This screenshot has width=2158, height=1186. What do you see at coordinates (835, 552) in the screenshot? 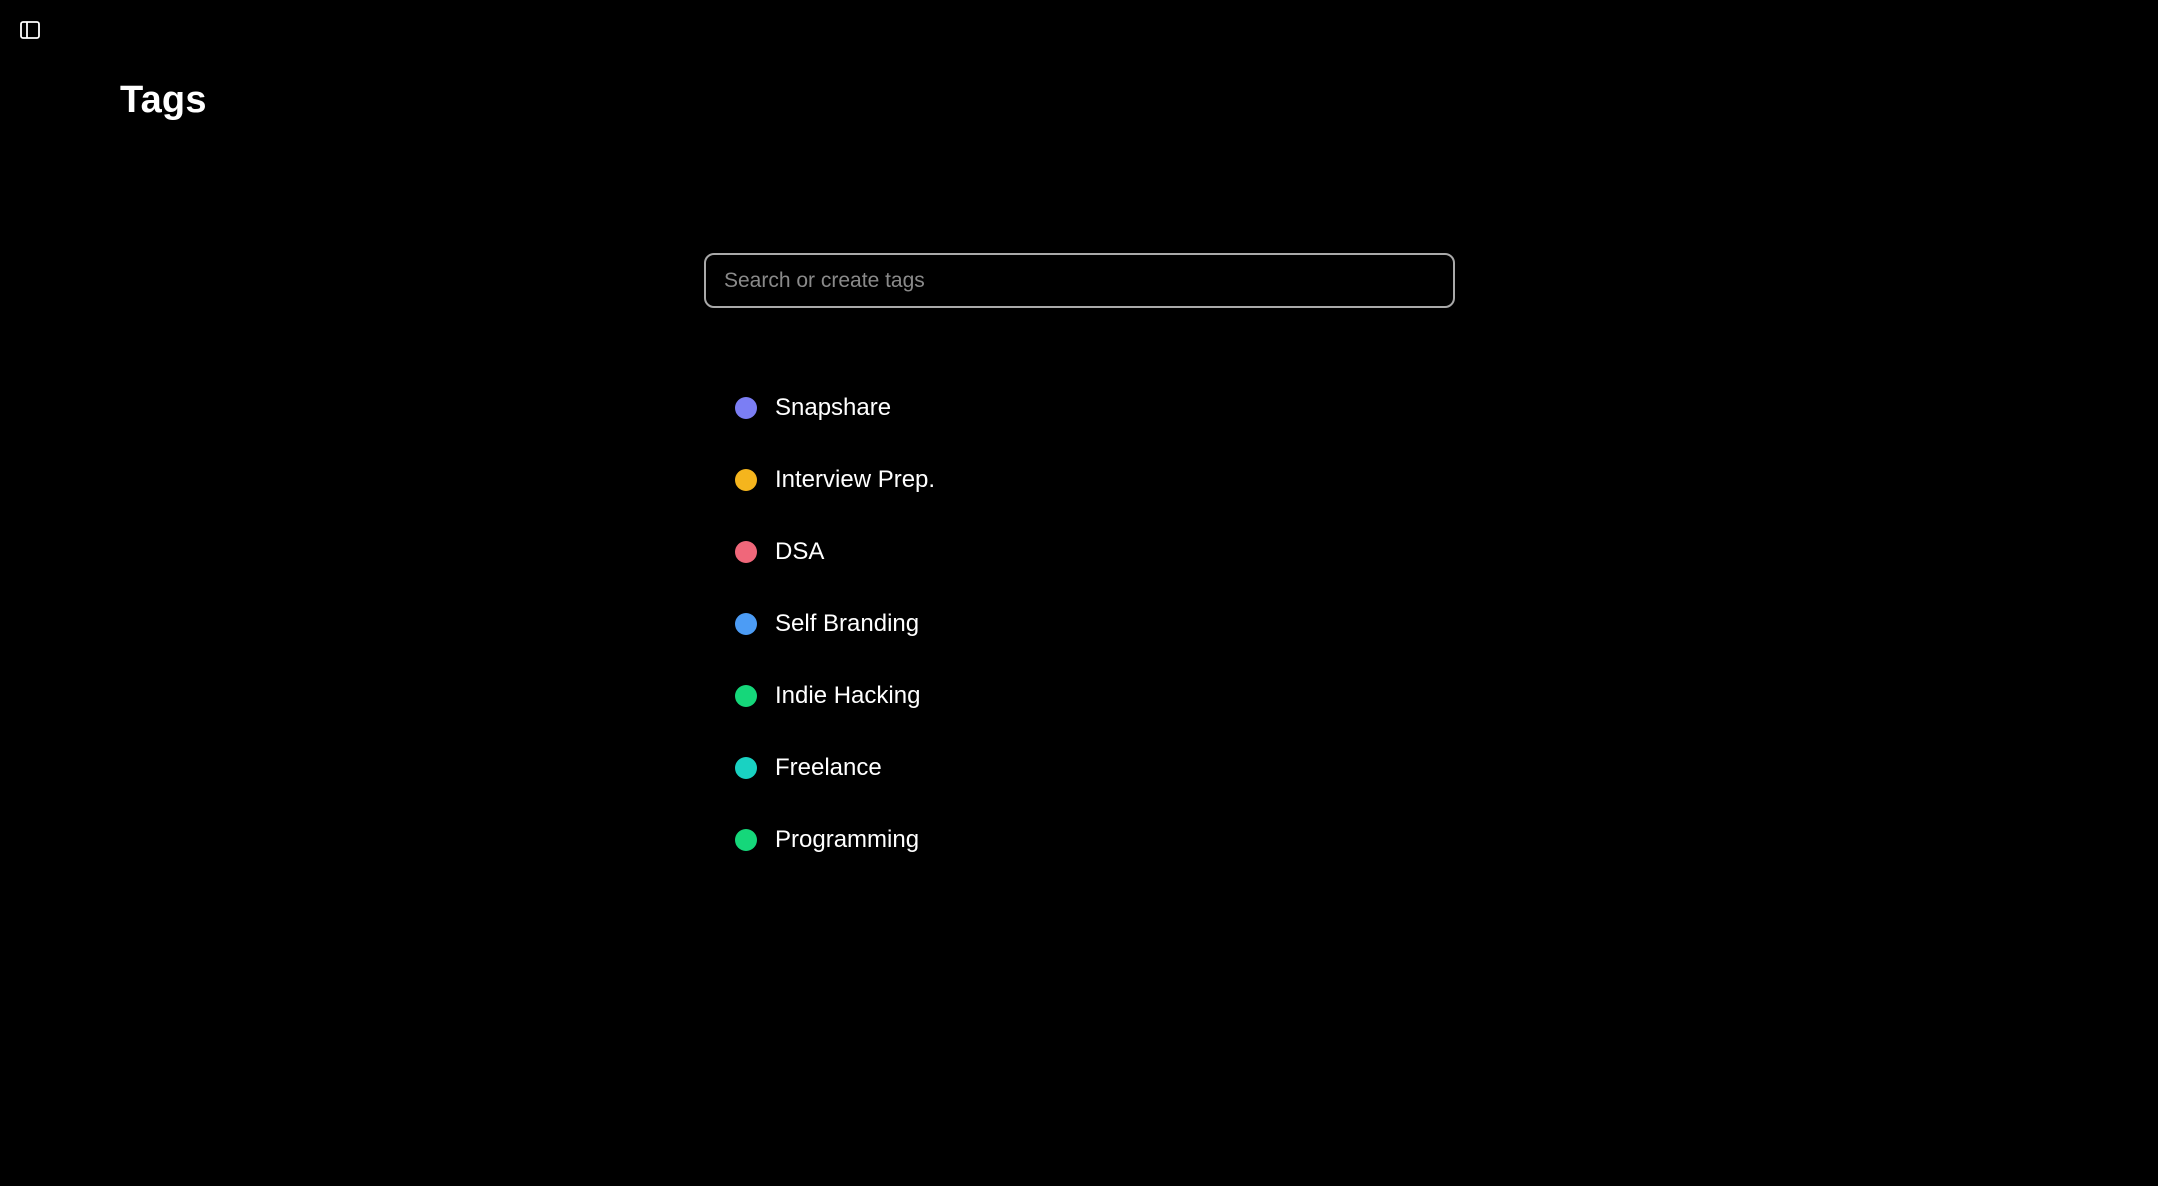
I see `tag-item-dsa: DSA` at bounding box center [835, 552].